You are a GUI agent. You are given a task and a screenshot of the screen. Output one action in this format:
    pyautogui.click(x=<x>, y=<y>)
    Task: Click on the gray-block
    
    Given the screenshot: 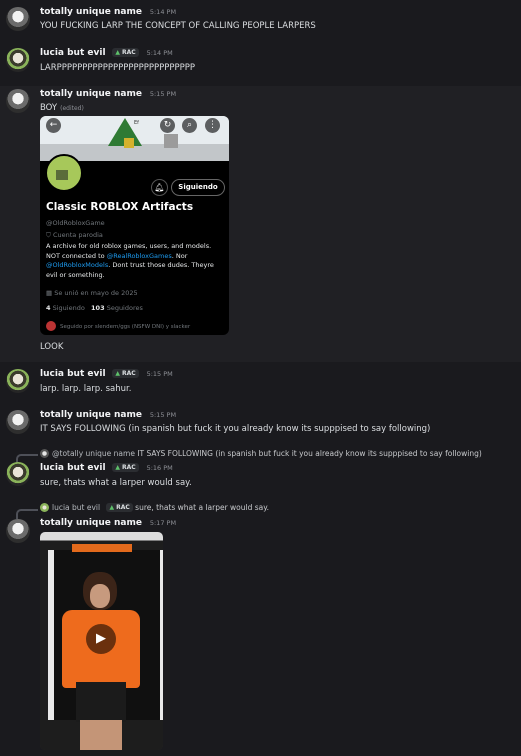 What is the action you would take?
    pyautogui.click(x=171, y=141)
    